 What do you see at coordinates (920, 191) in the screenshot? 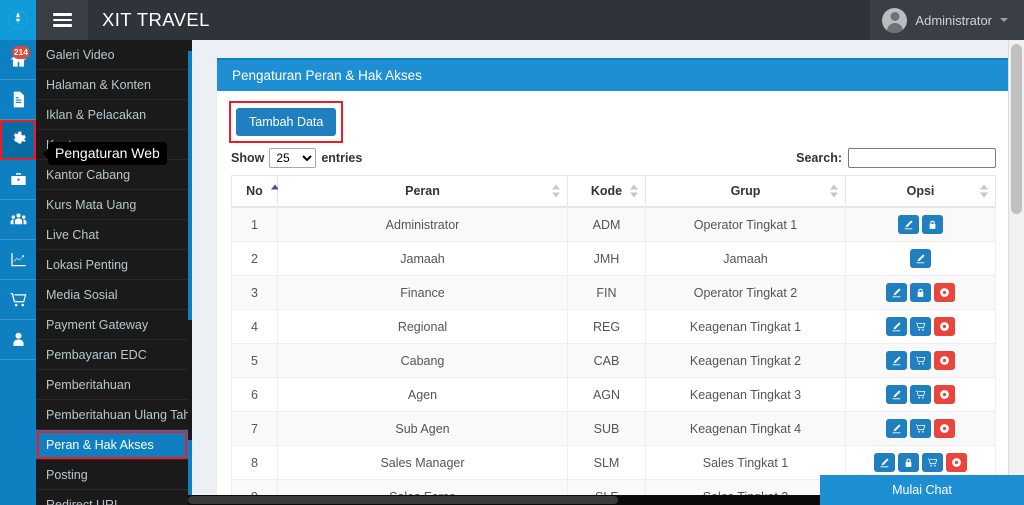
I see `table-header-opsi: Opsi` at bounding box center [920, 191].